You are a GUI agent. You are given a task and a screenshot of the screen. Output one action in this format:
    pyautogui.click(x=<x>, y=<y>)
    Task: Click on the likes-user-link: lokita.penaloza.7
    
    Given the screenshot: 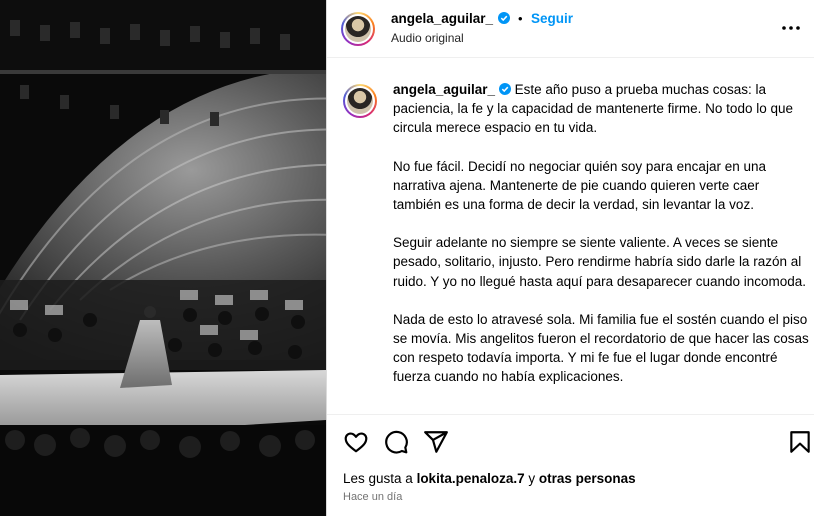 What is the action you would take?
    pyautogui.click(x=471, y=478)
    